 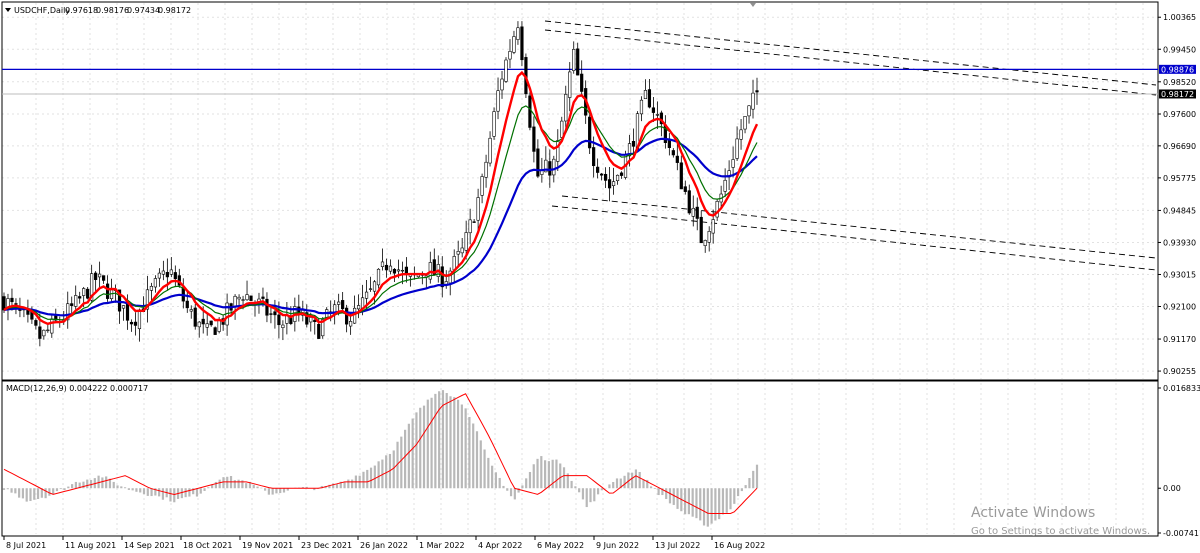 I want to click on price-tick-label: 0.93015, so click(x=1179, y=274).